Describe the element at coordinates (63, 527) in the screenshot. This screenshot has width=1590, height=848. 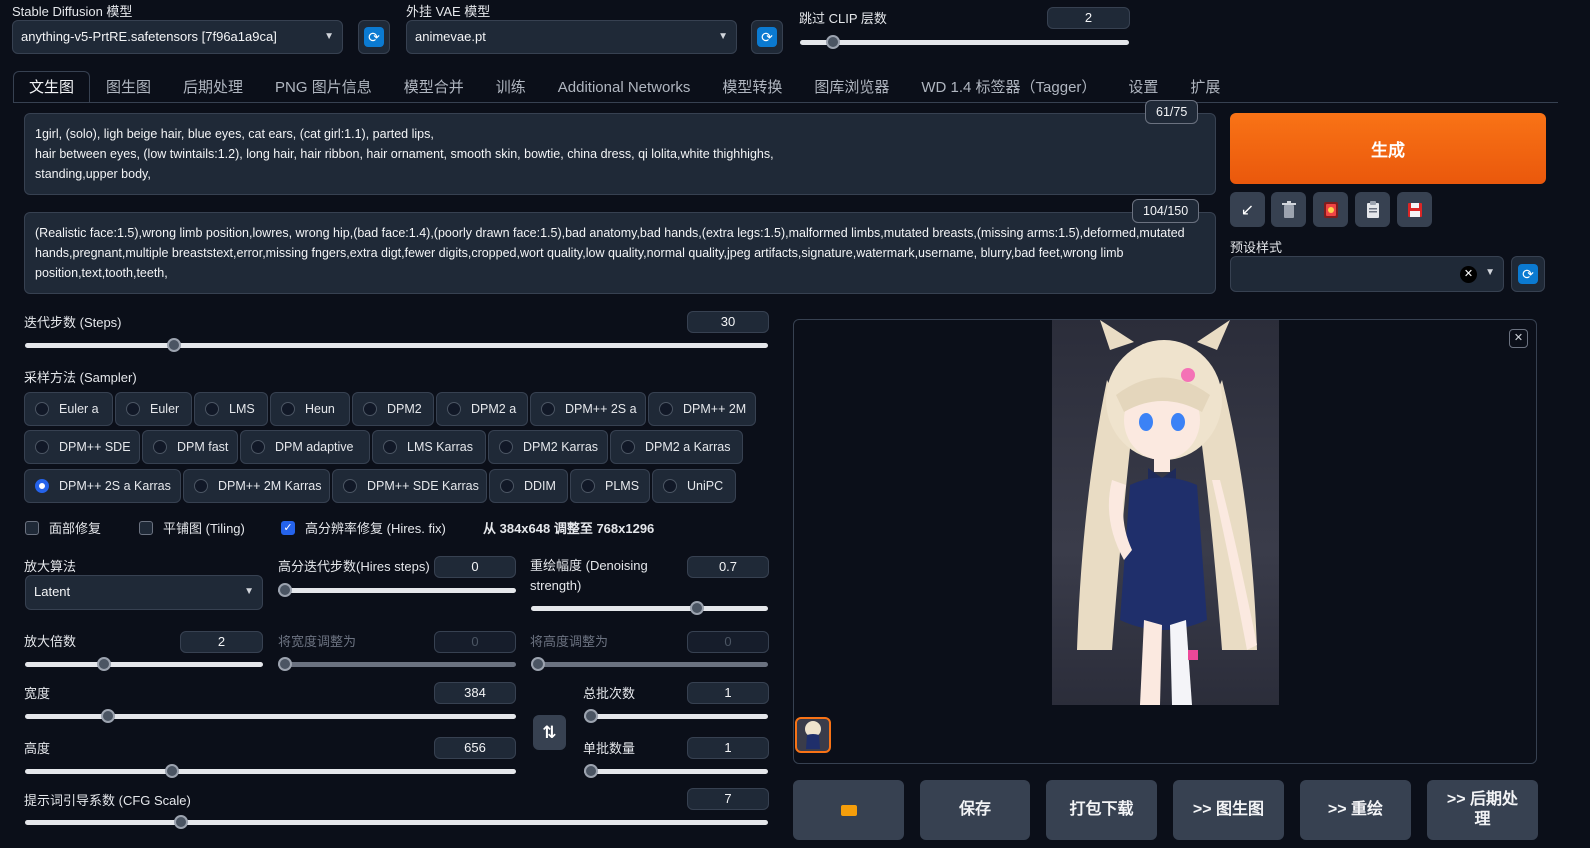
I see `face-restore-checkbox: 面部修复` at that location.